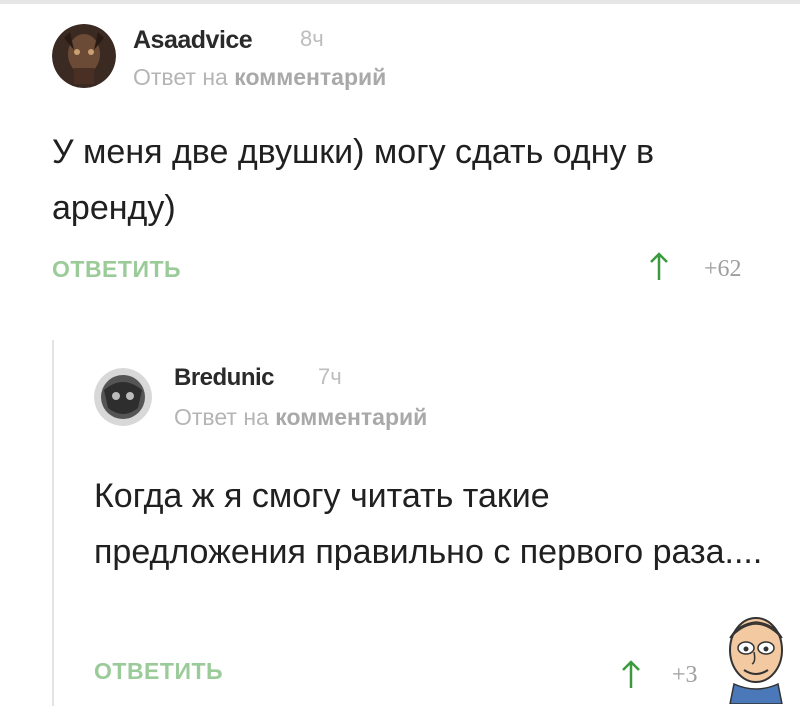  Describe the element at coordinates (224, 378) in the screenshot. I see `username: Bredunic` at that location.